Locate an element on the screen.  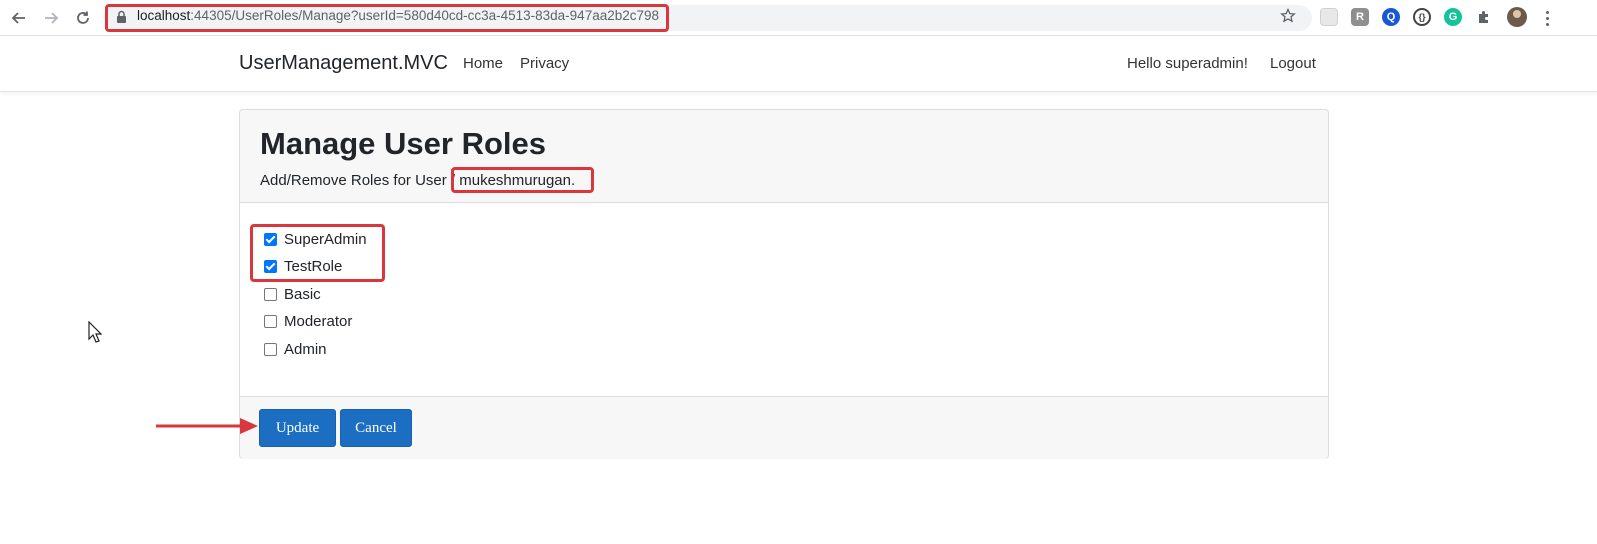
role-item-testrole: TestRole is located at coordinates (303, 266).